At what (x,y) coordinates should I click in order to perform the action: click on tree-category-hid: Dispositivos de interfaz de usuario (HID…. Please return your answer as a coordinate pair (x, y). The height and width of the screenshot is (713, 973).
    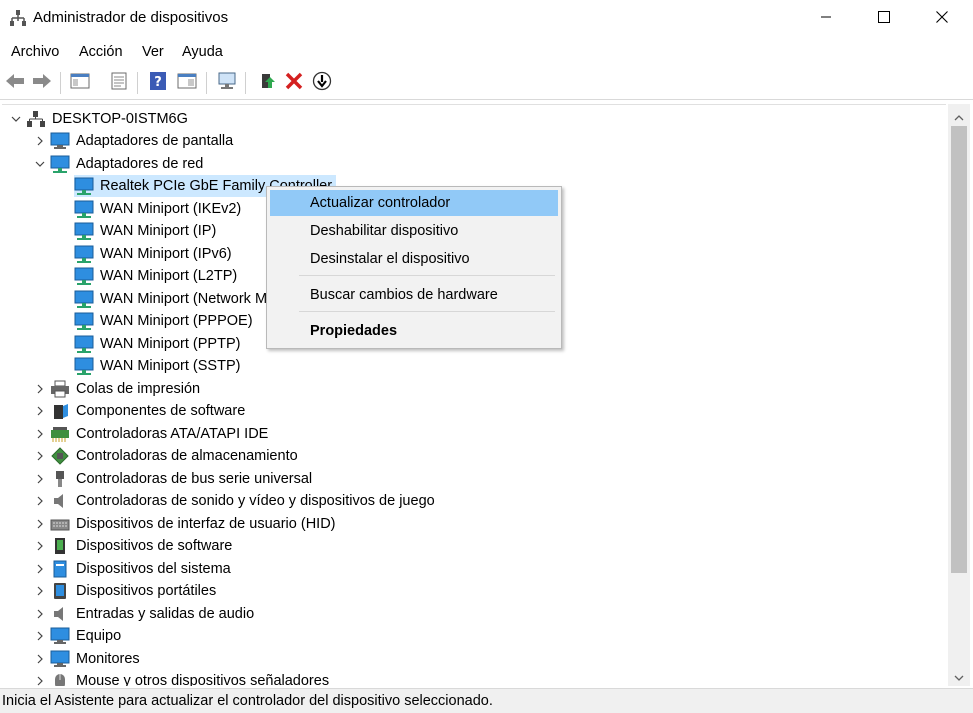
    Looking at the image, I should click on (186, 524).